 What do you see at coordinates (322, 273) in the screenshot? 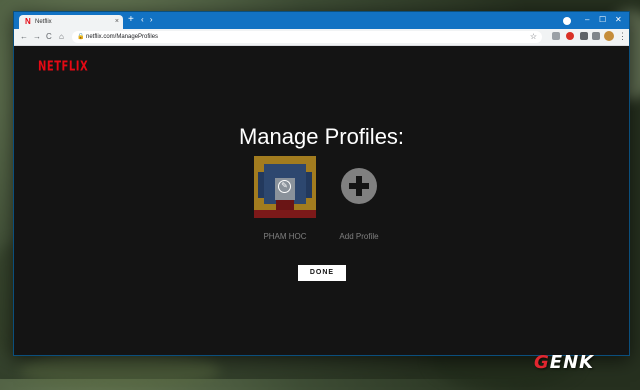
I see `done-button: DONE` at bounding box center [322, 273].